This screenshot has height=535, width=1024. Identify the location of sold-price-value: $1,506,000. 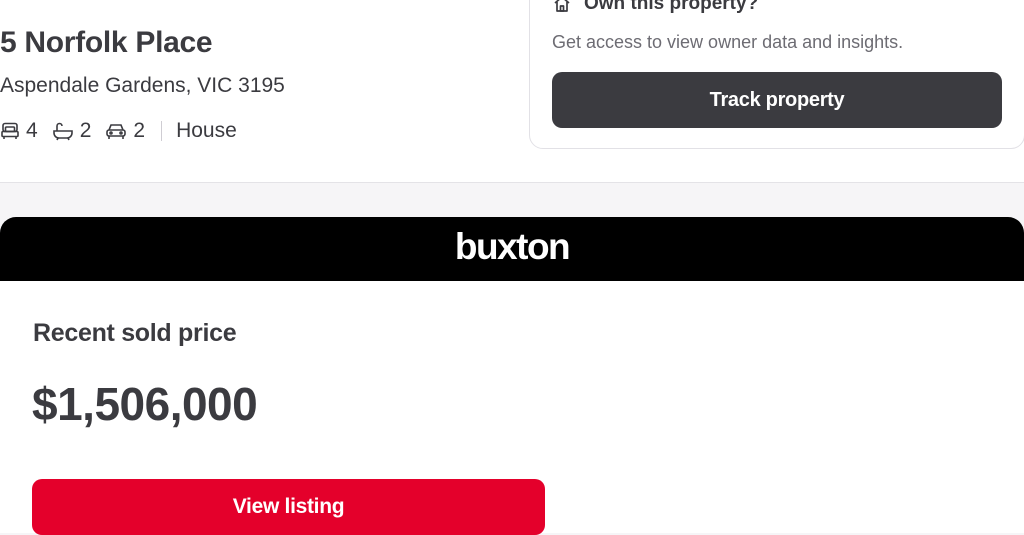
(145, 404).